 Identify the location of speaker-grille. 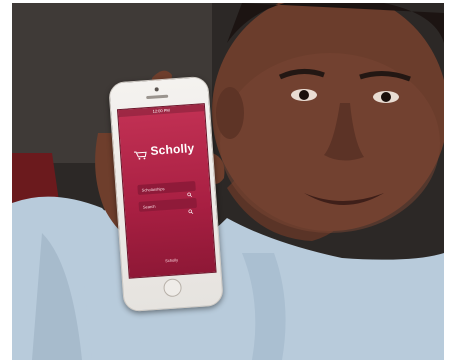
(157, 97).